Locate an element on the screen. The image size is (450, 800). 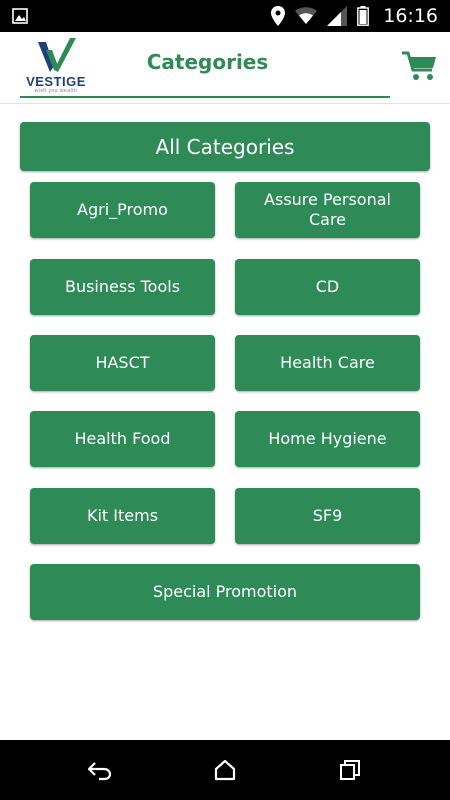
home-icon is located at coordinates (225, 770).